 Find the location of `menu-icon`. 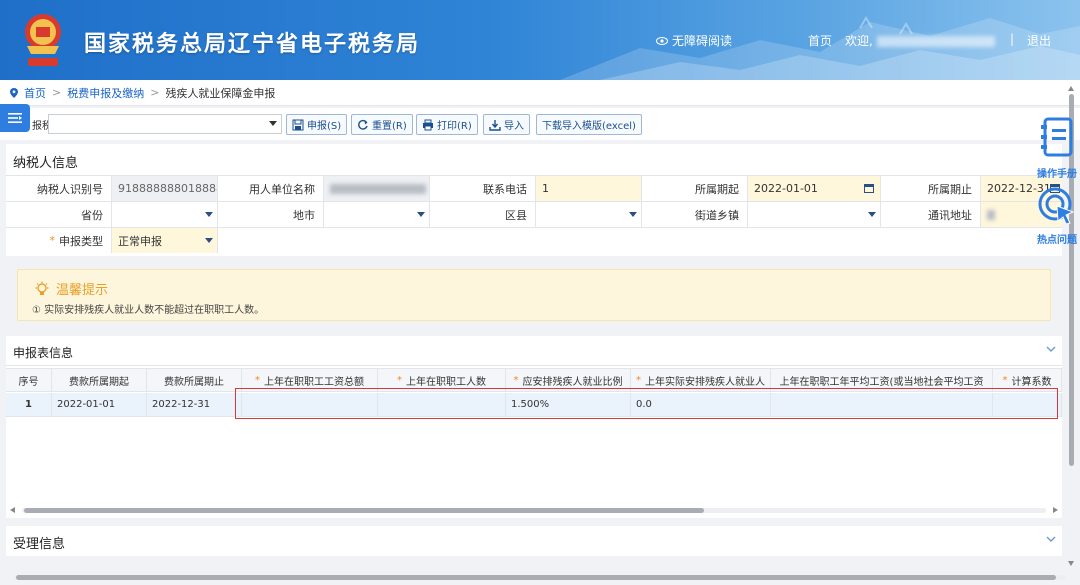

menu-icon is located at coordinates (15, 118).